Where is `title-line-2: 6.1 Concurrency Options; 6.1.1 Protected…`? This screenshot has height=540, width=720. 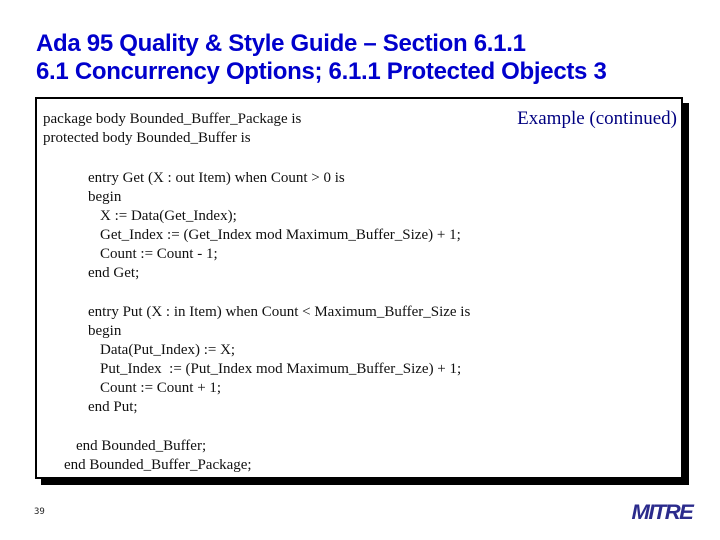
title-line-2: 6.1 Concurrency Options; 6.1.1 Protected… is located at coordinates (321, 71).